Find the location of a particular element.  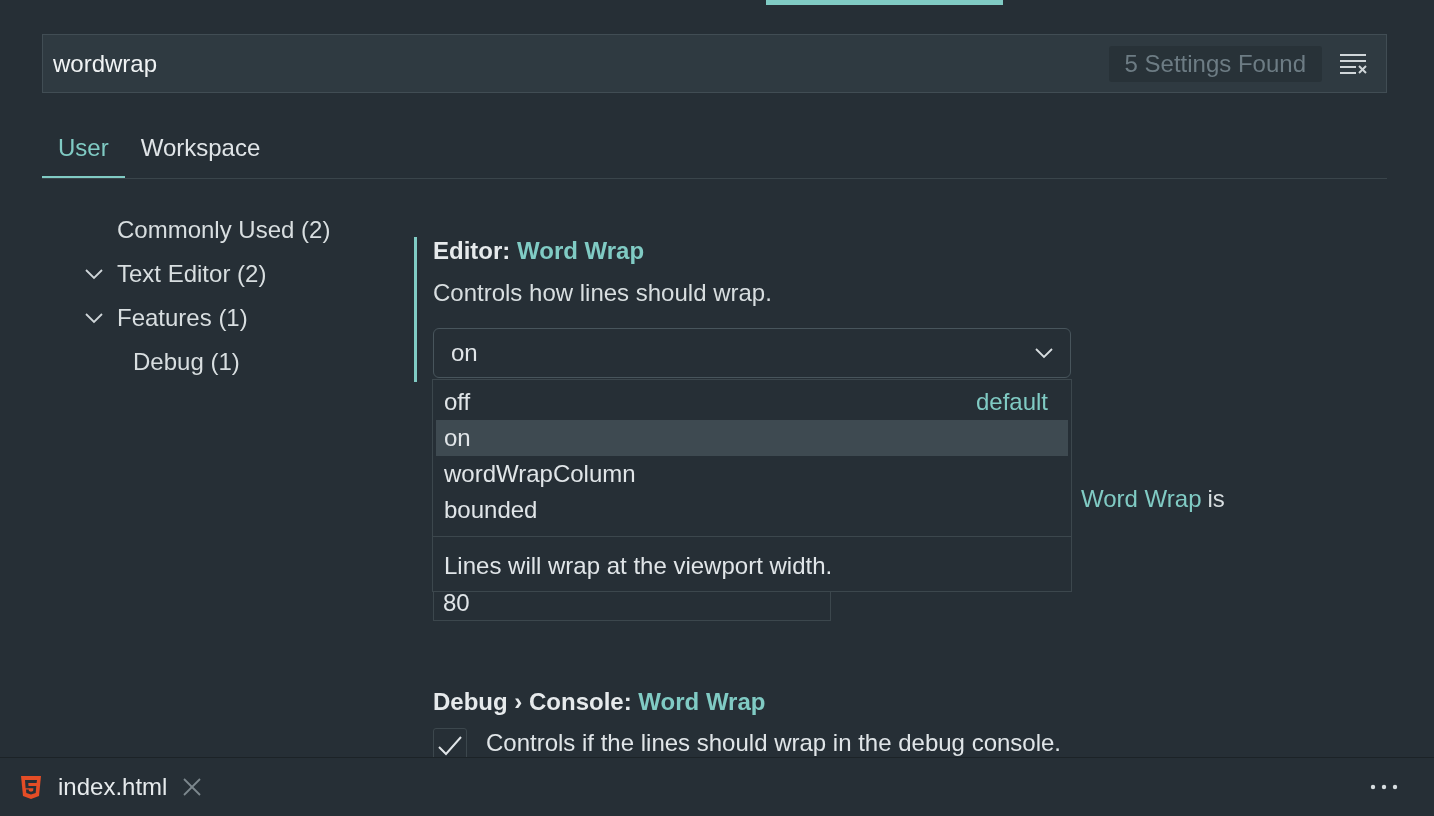

setting-description: is is located at coordinates (1216, 499).